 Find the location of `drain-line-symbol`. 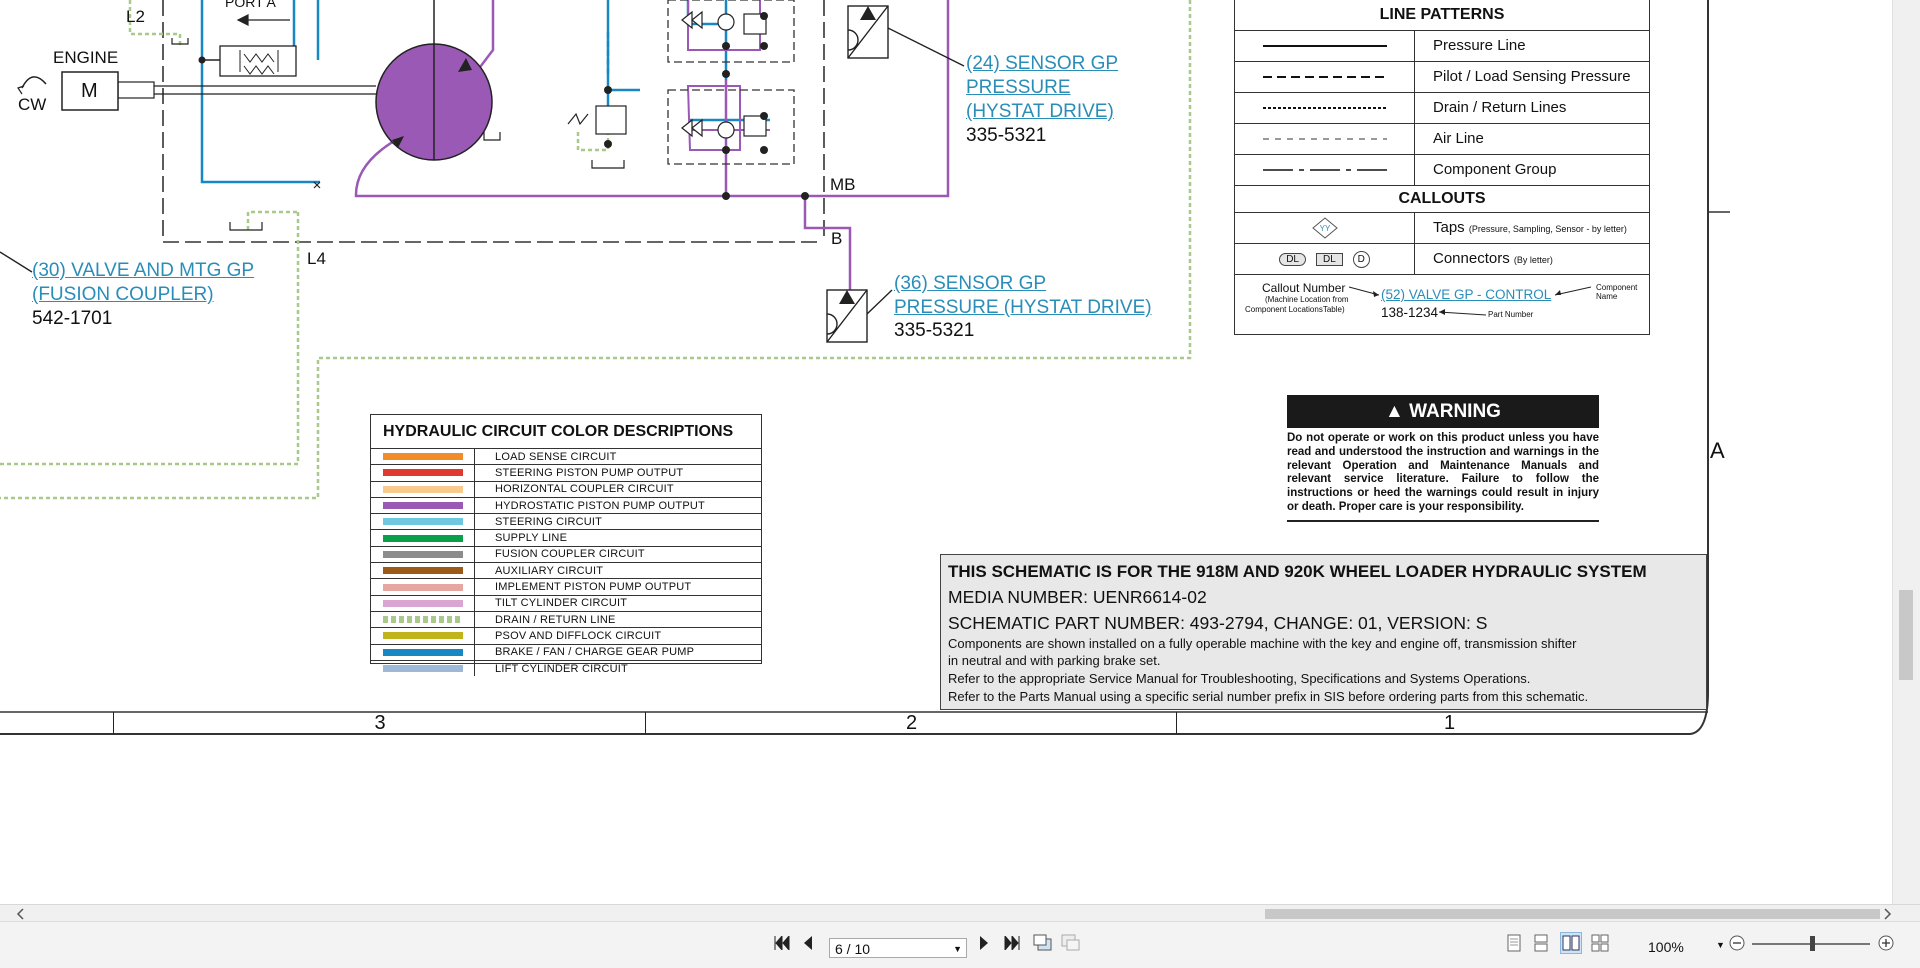

drain-line-symbol is located at coordinates (1324, 108).